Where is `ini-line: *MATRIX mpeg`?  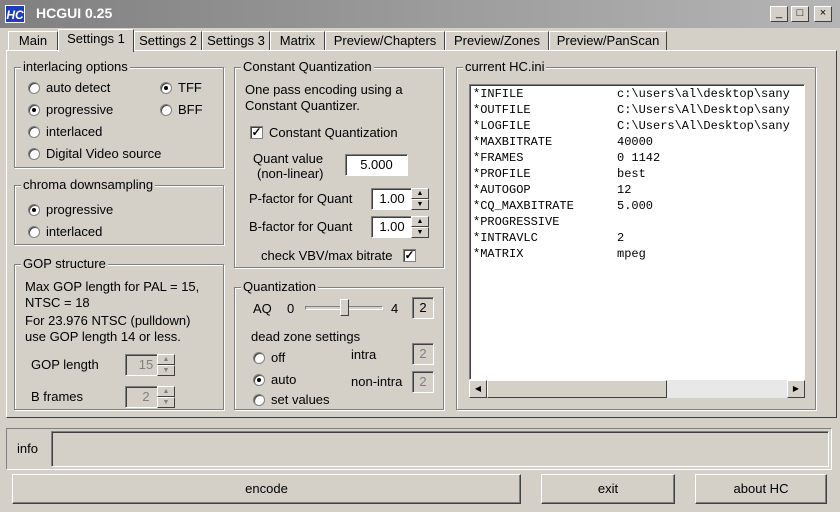 ini-line: *MATRIX mpeg is located at coordinates (559, 254).